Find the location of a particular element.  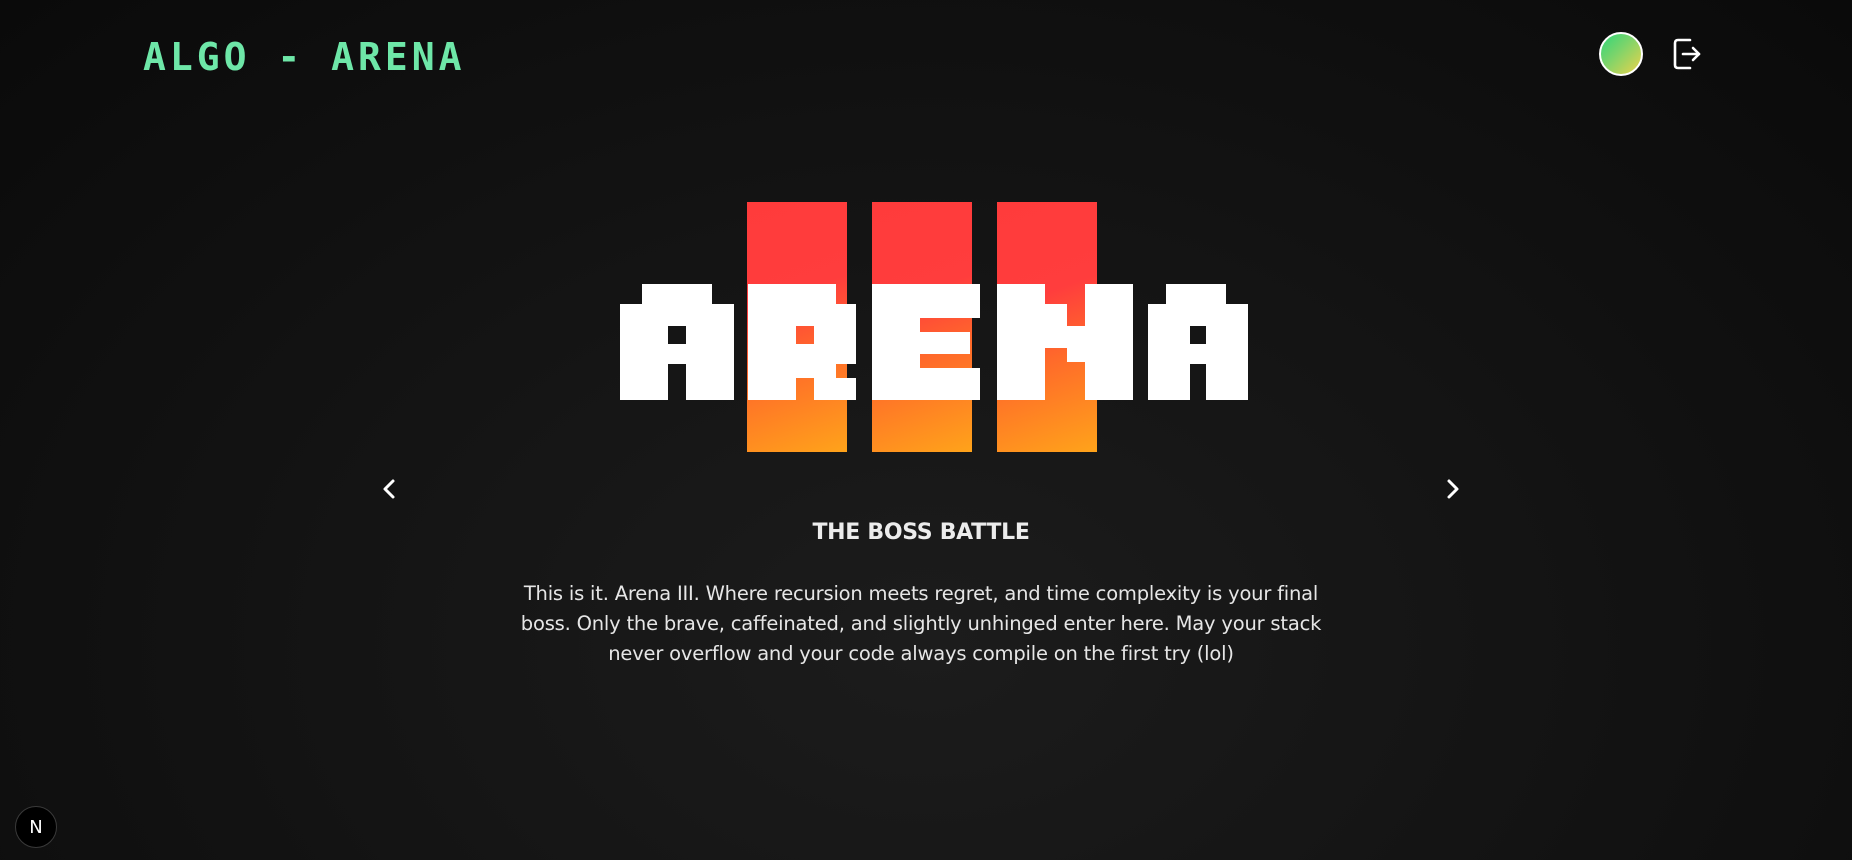

app-logo: ALGO - ARENA is located at coordinates (304, 57).